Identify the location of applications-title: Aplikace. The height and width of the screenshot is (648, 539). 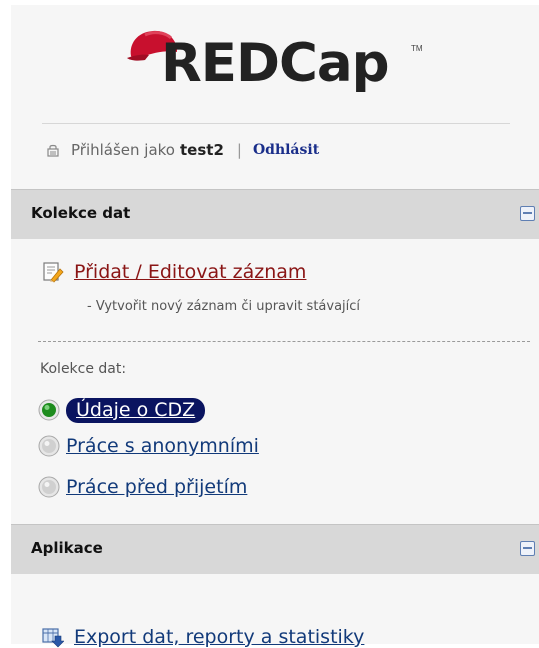
(67, 548).